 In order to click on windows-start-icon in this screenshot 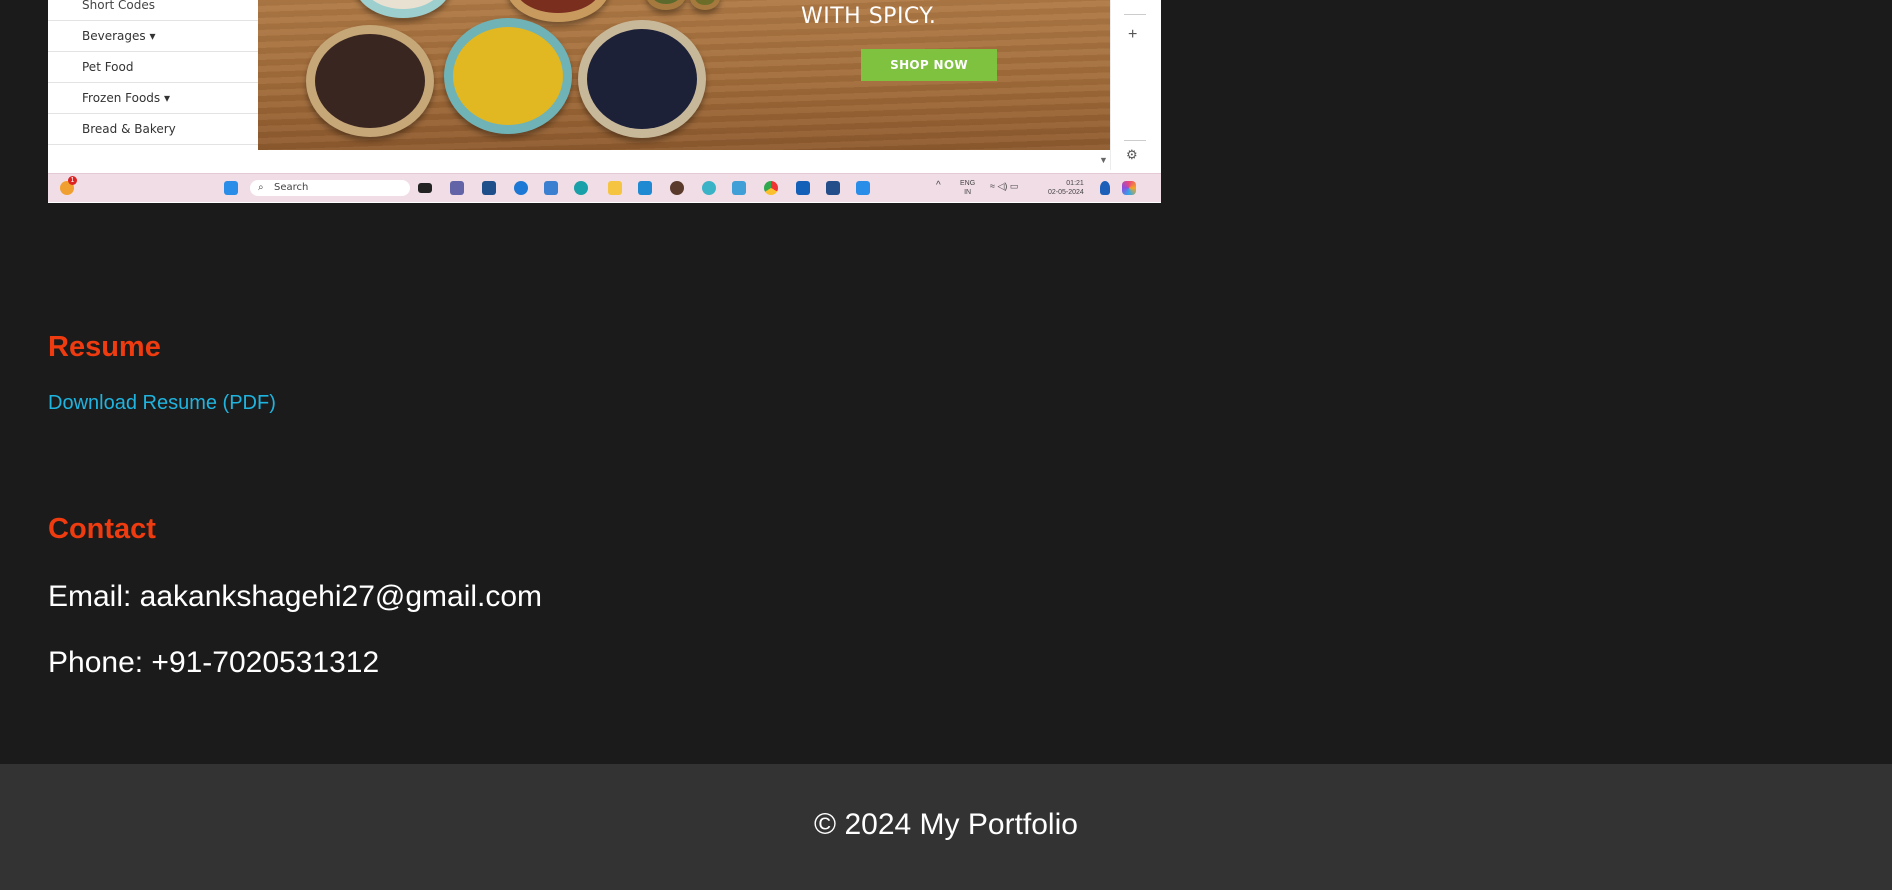, I will do `click(231, 188)`.